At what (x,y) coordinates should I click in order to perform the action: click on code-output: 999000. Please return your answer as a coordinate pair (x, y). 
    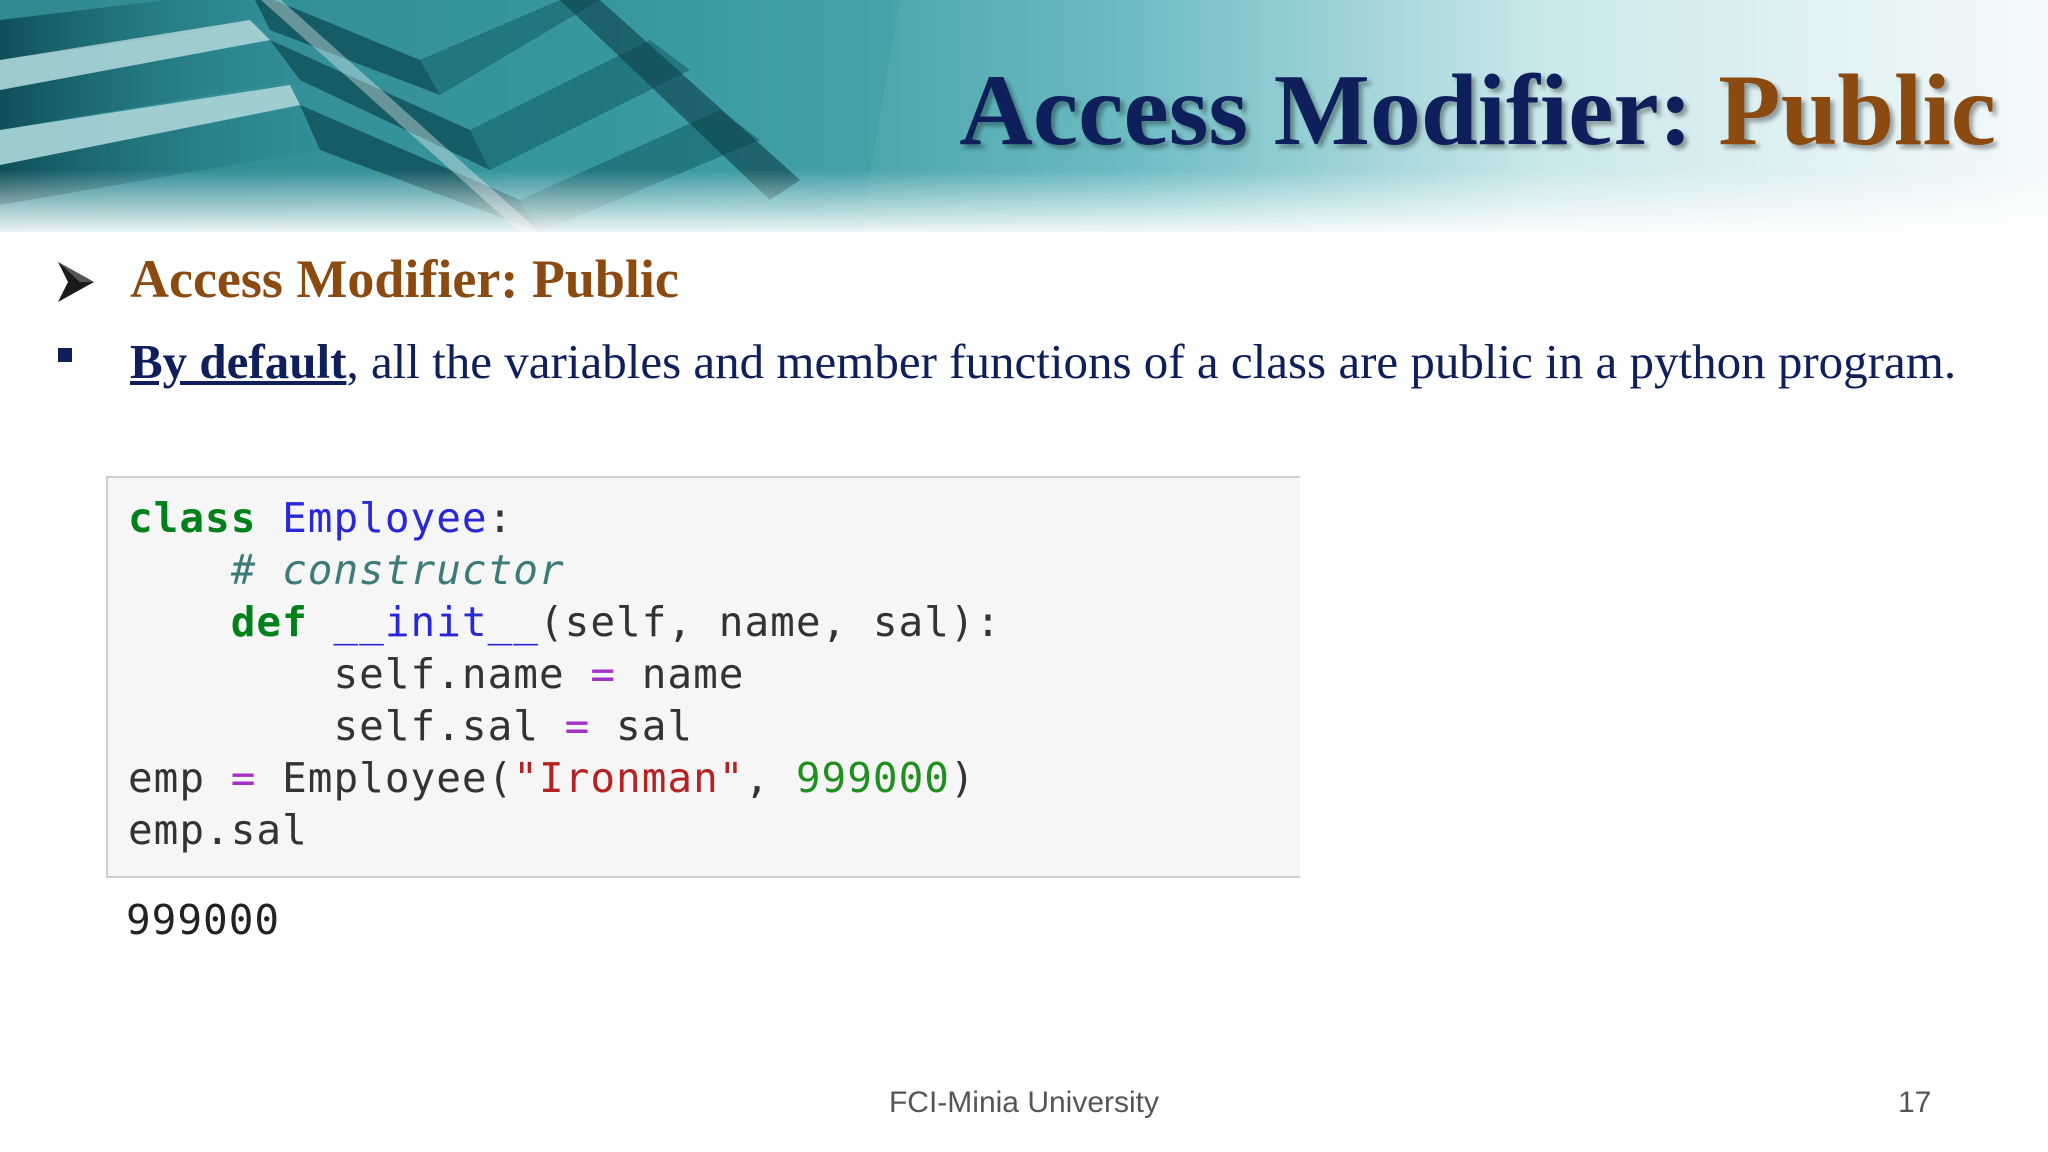
    Looking at the image, I should click on (203, 920).